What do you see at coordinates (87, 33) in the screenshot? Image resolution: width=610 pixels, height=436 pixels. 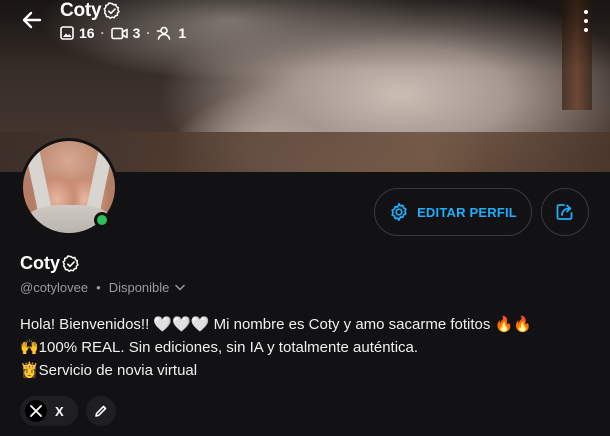 I see `stat-photos-count: 16` at bounding box center [87, 33].